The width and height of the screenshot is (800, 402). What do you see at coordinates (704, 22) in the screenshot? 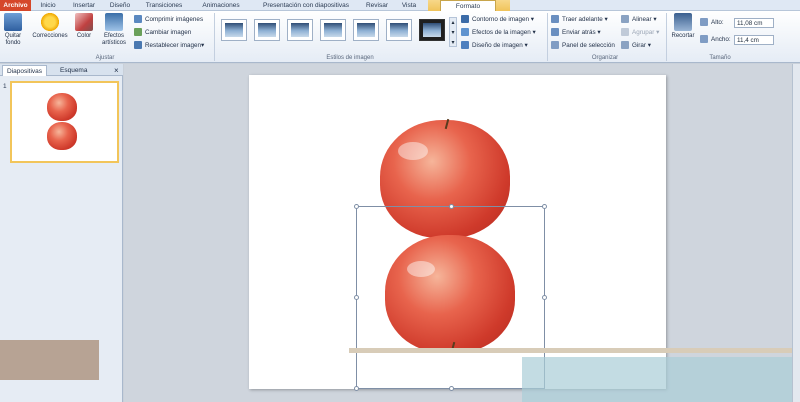
I see `height-icon` at bounding box center [704, 22].